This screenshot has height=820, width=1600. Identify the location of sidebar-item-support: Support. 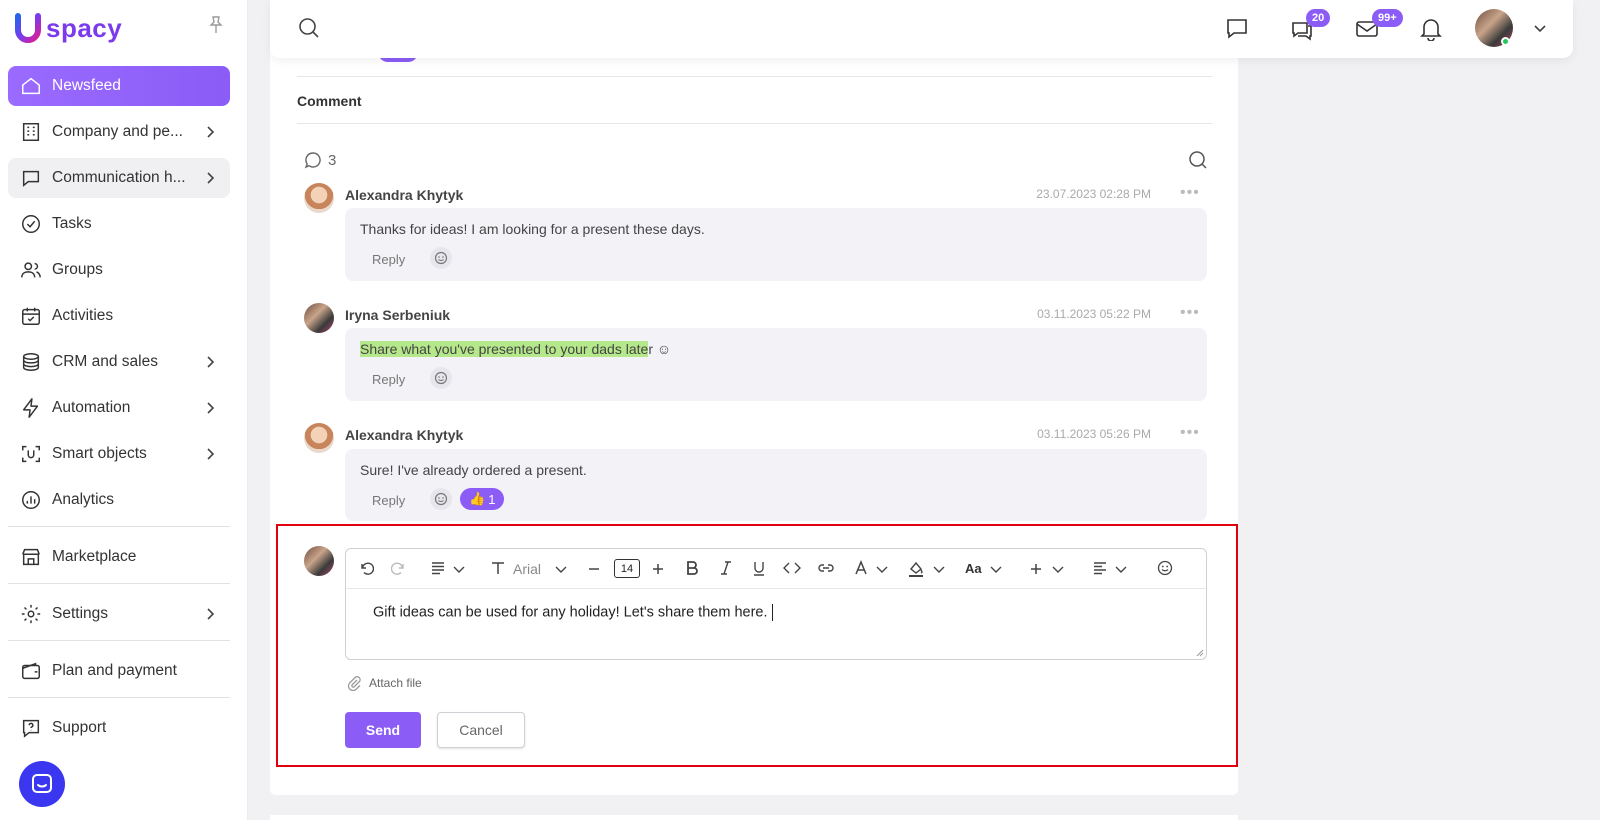
(119, 728).